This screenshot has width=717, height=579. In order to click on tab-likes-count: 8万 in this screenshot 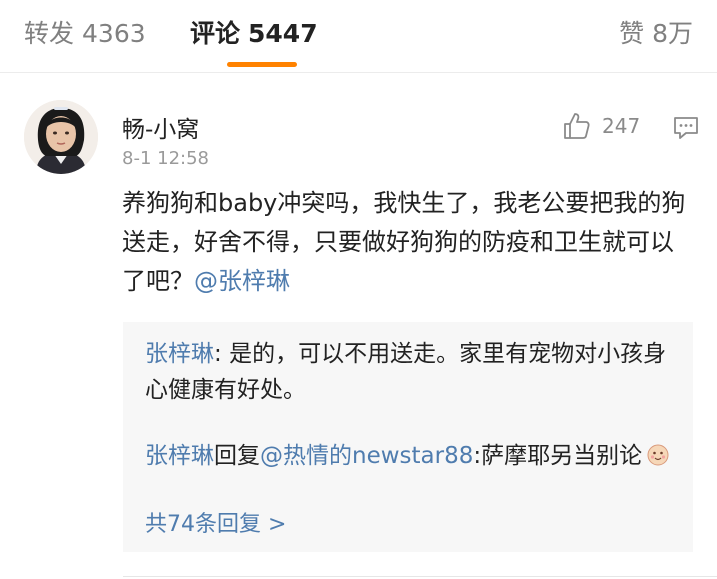, I will do `click(672, 33)`.